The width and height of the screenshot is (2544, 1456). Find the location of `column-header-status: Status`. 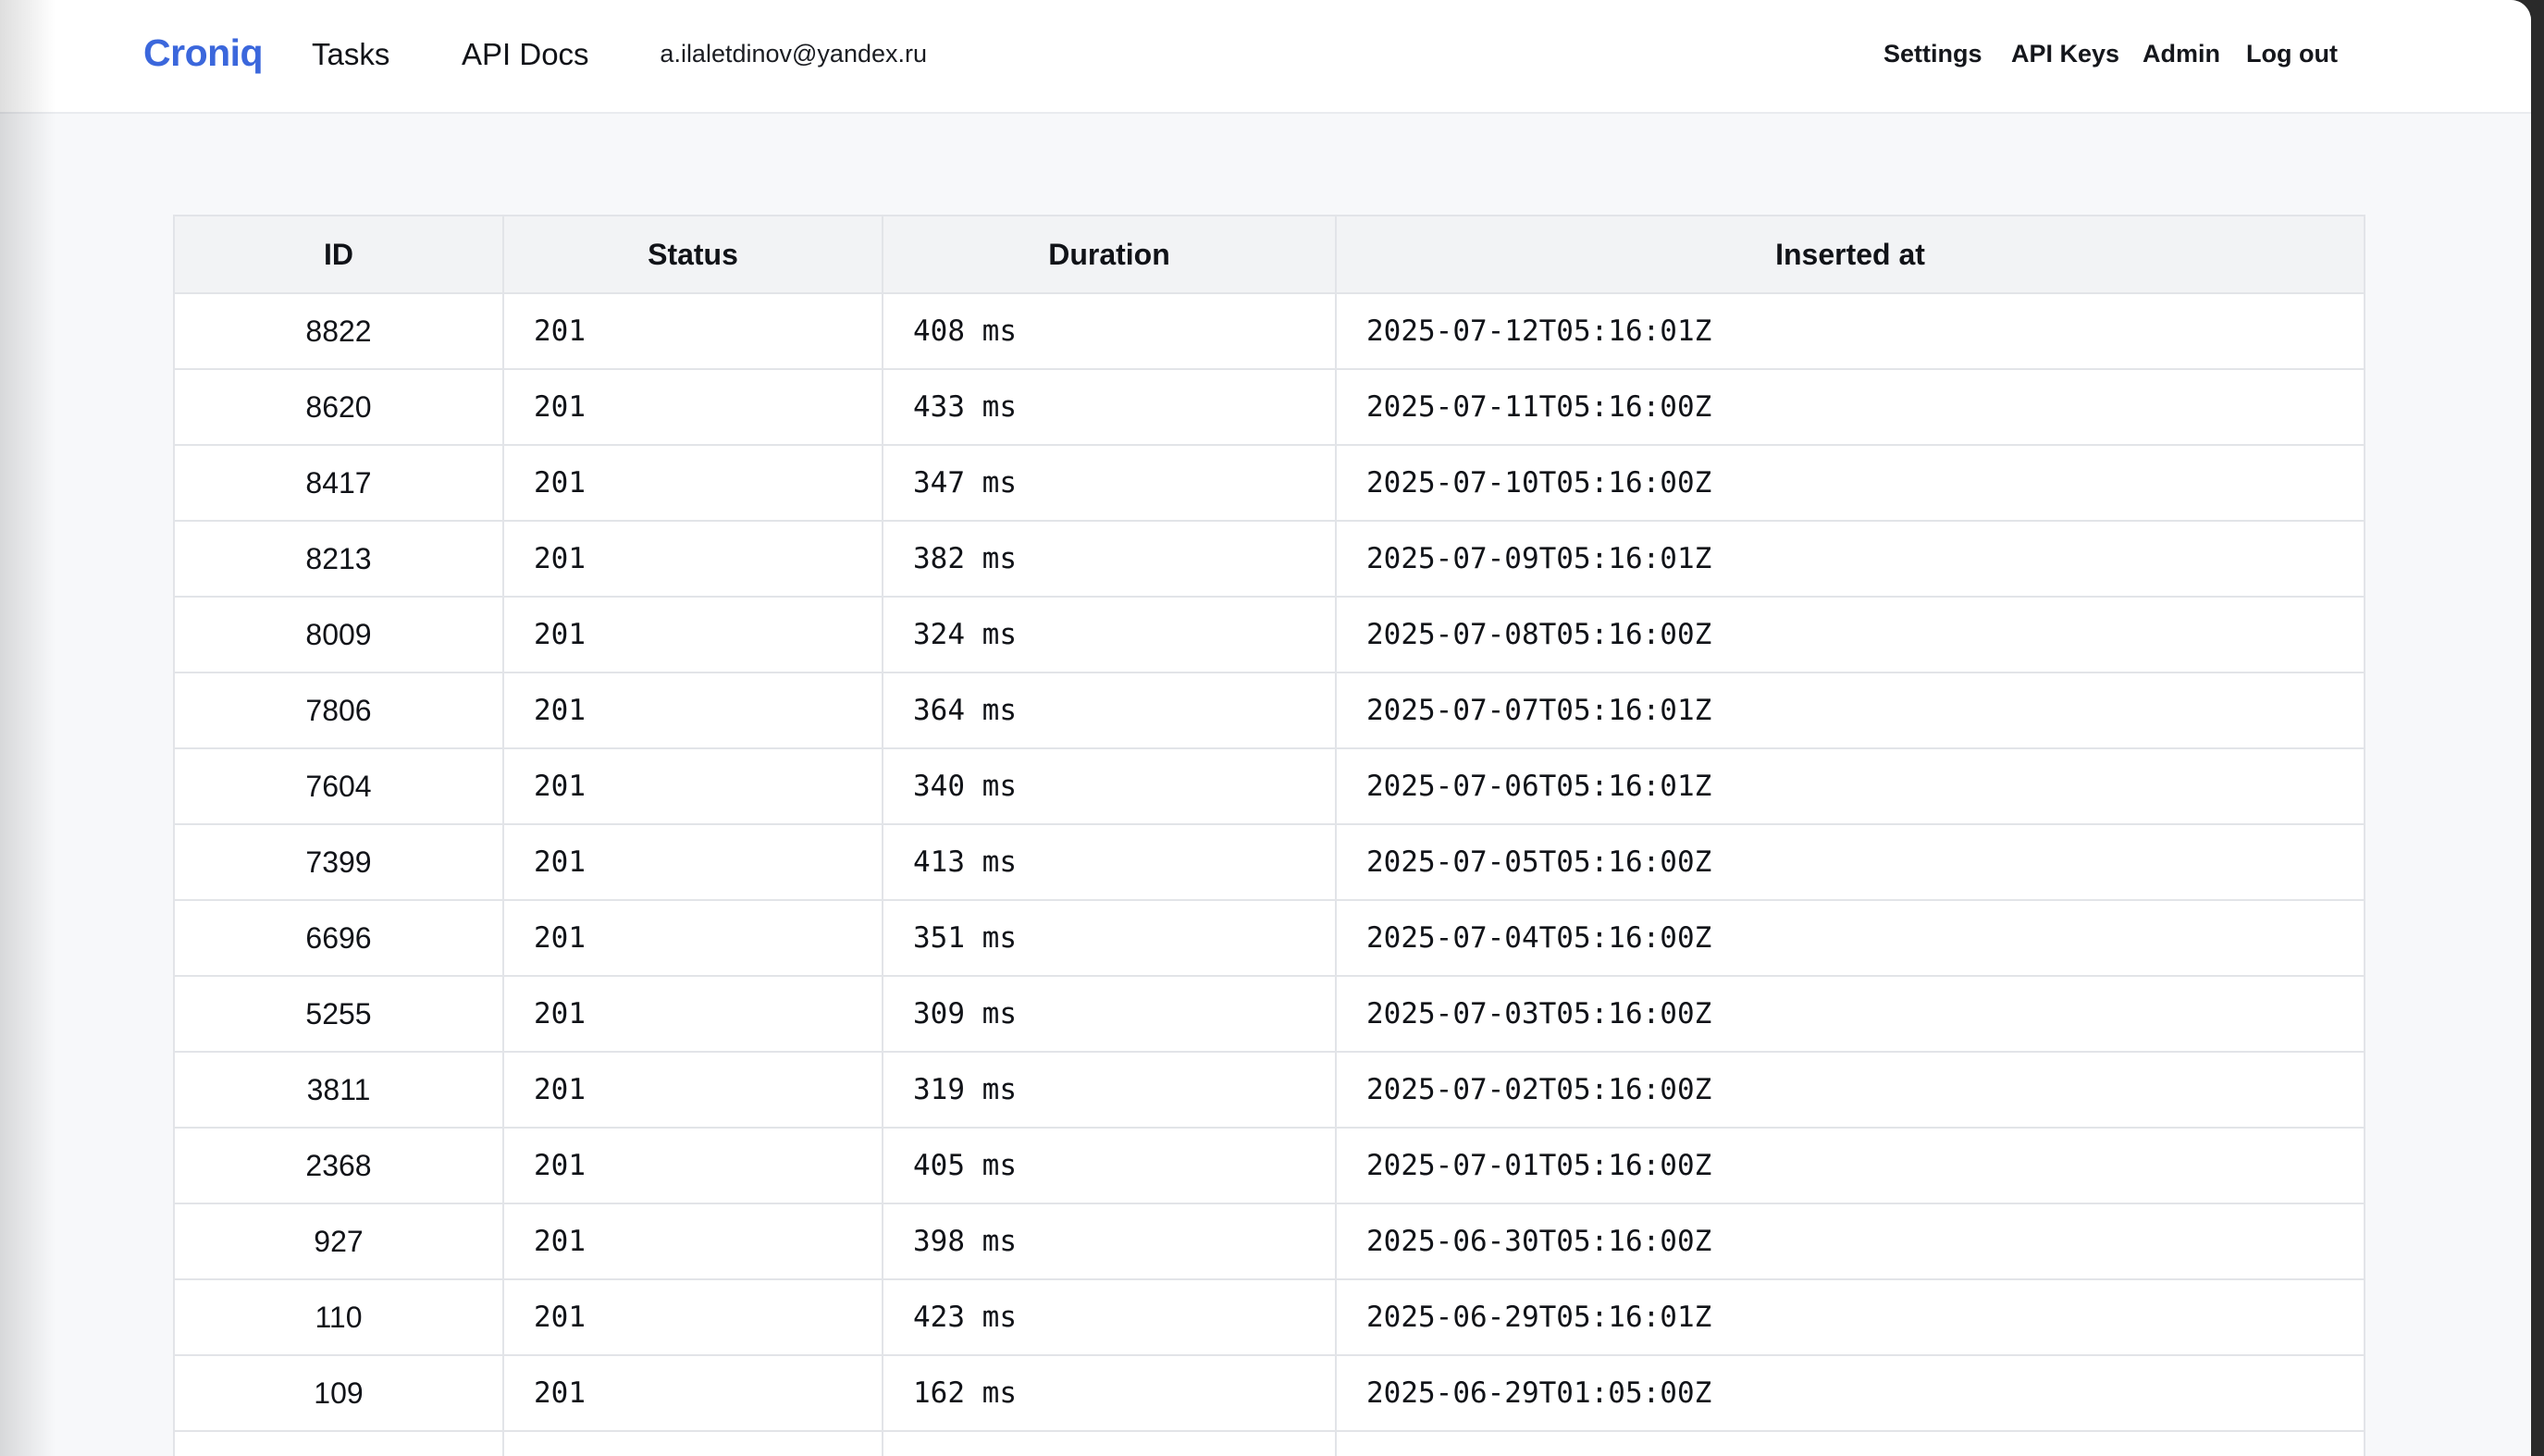

column-header-status: Status is located at coordinates (692, 254).